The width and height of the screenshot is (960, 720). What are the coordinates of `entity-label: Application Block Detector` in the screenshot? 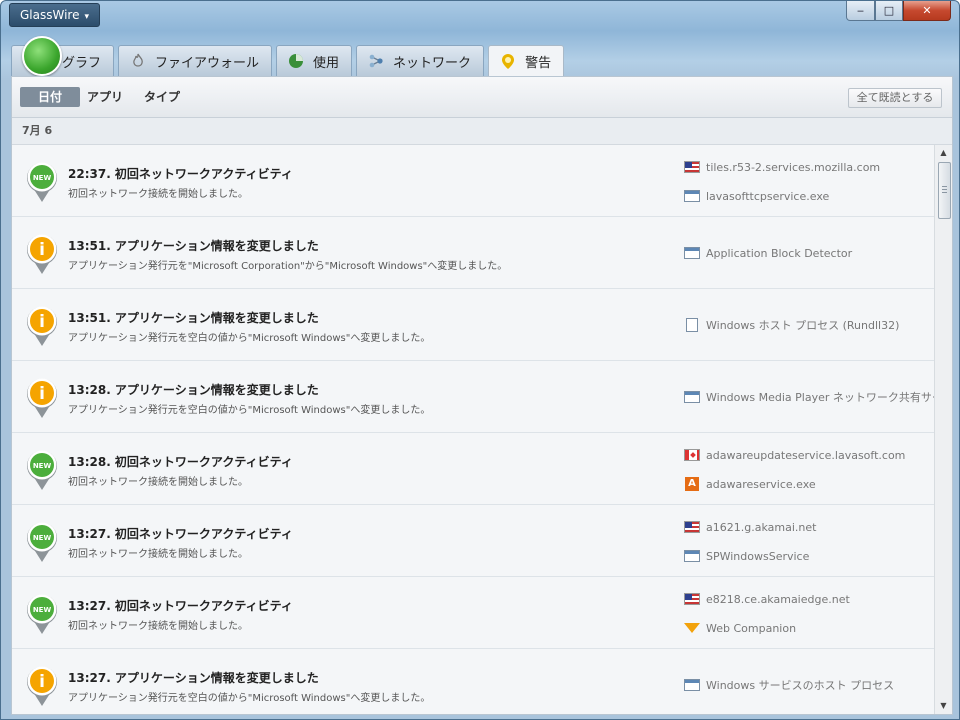 It's located at (779, 253).